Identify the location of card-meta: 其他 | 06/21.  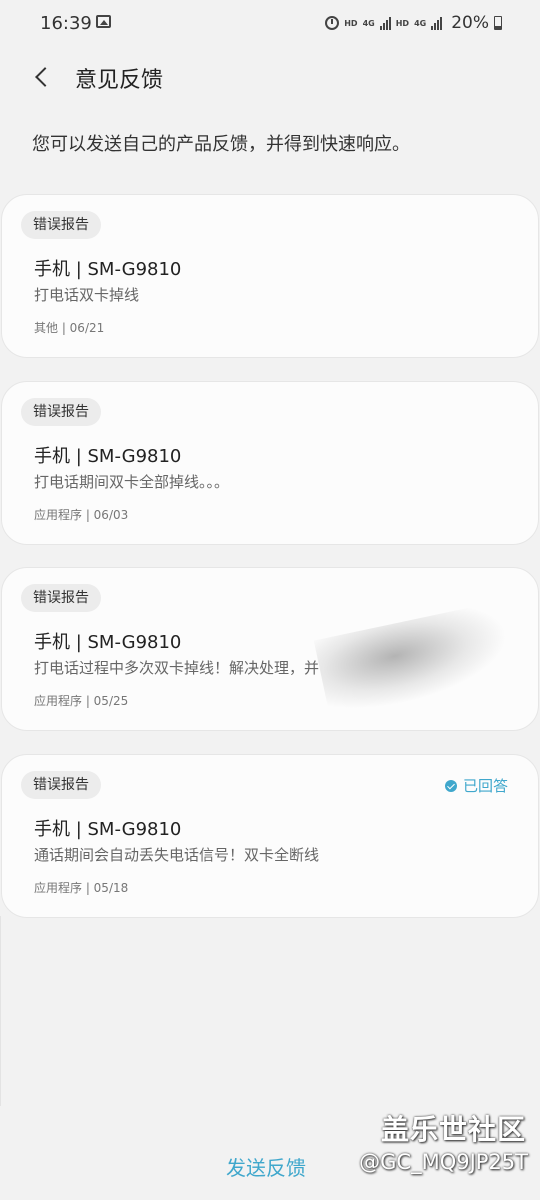
(69, 328).